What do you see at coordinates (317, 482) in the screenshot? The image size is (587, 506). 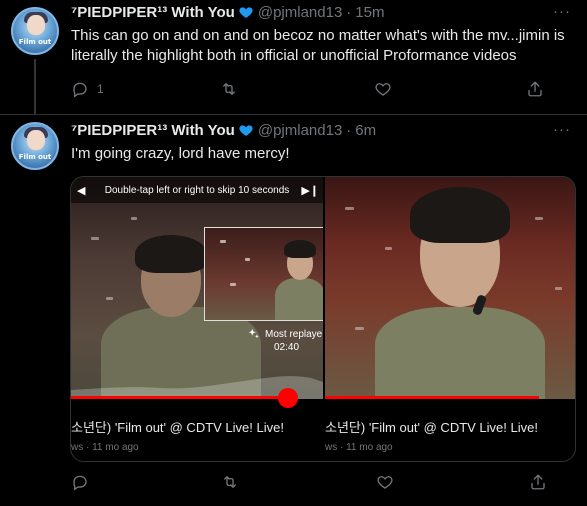 I see `tweet-actions` at bounding box center [317, 482].